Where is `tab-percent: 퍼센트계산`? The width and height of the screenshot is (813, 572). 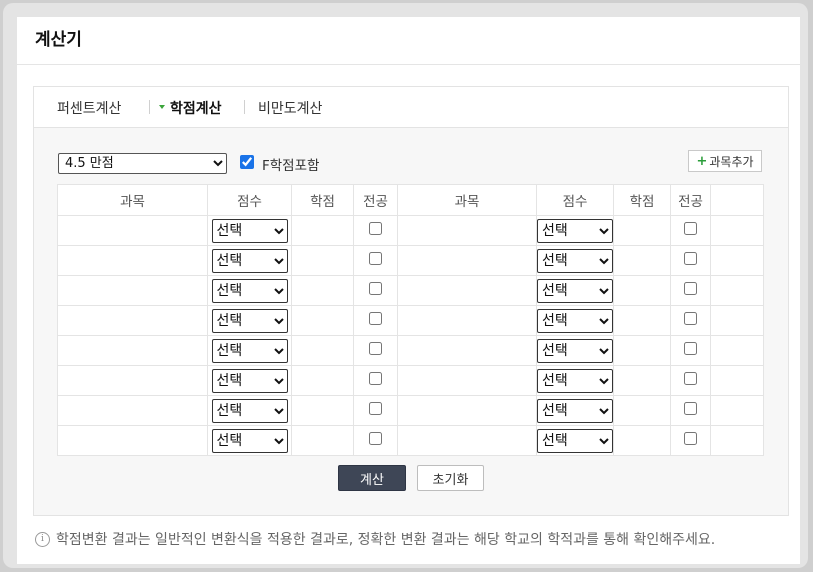
tab-percent: 퍼센트계산 is located at coordinates (89, 108).